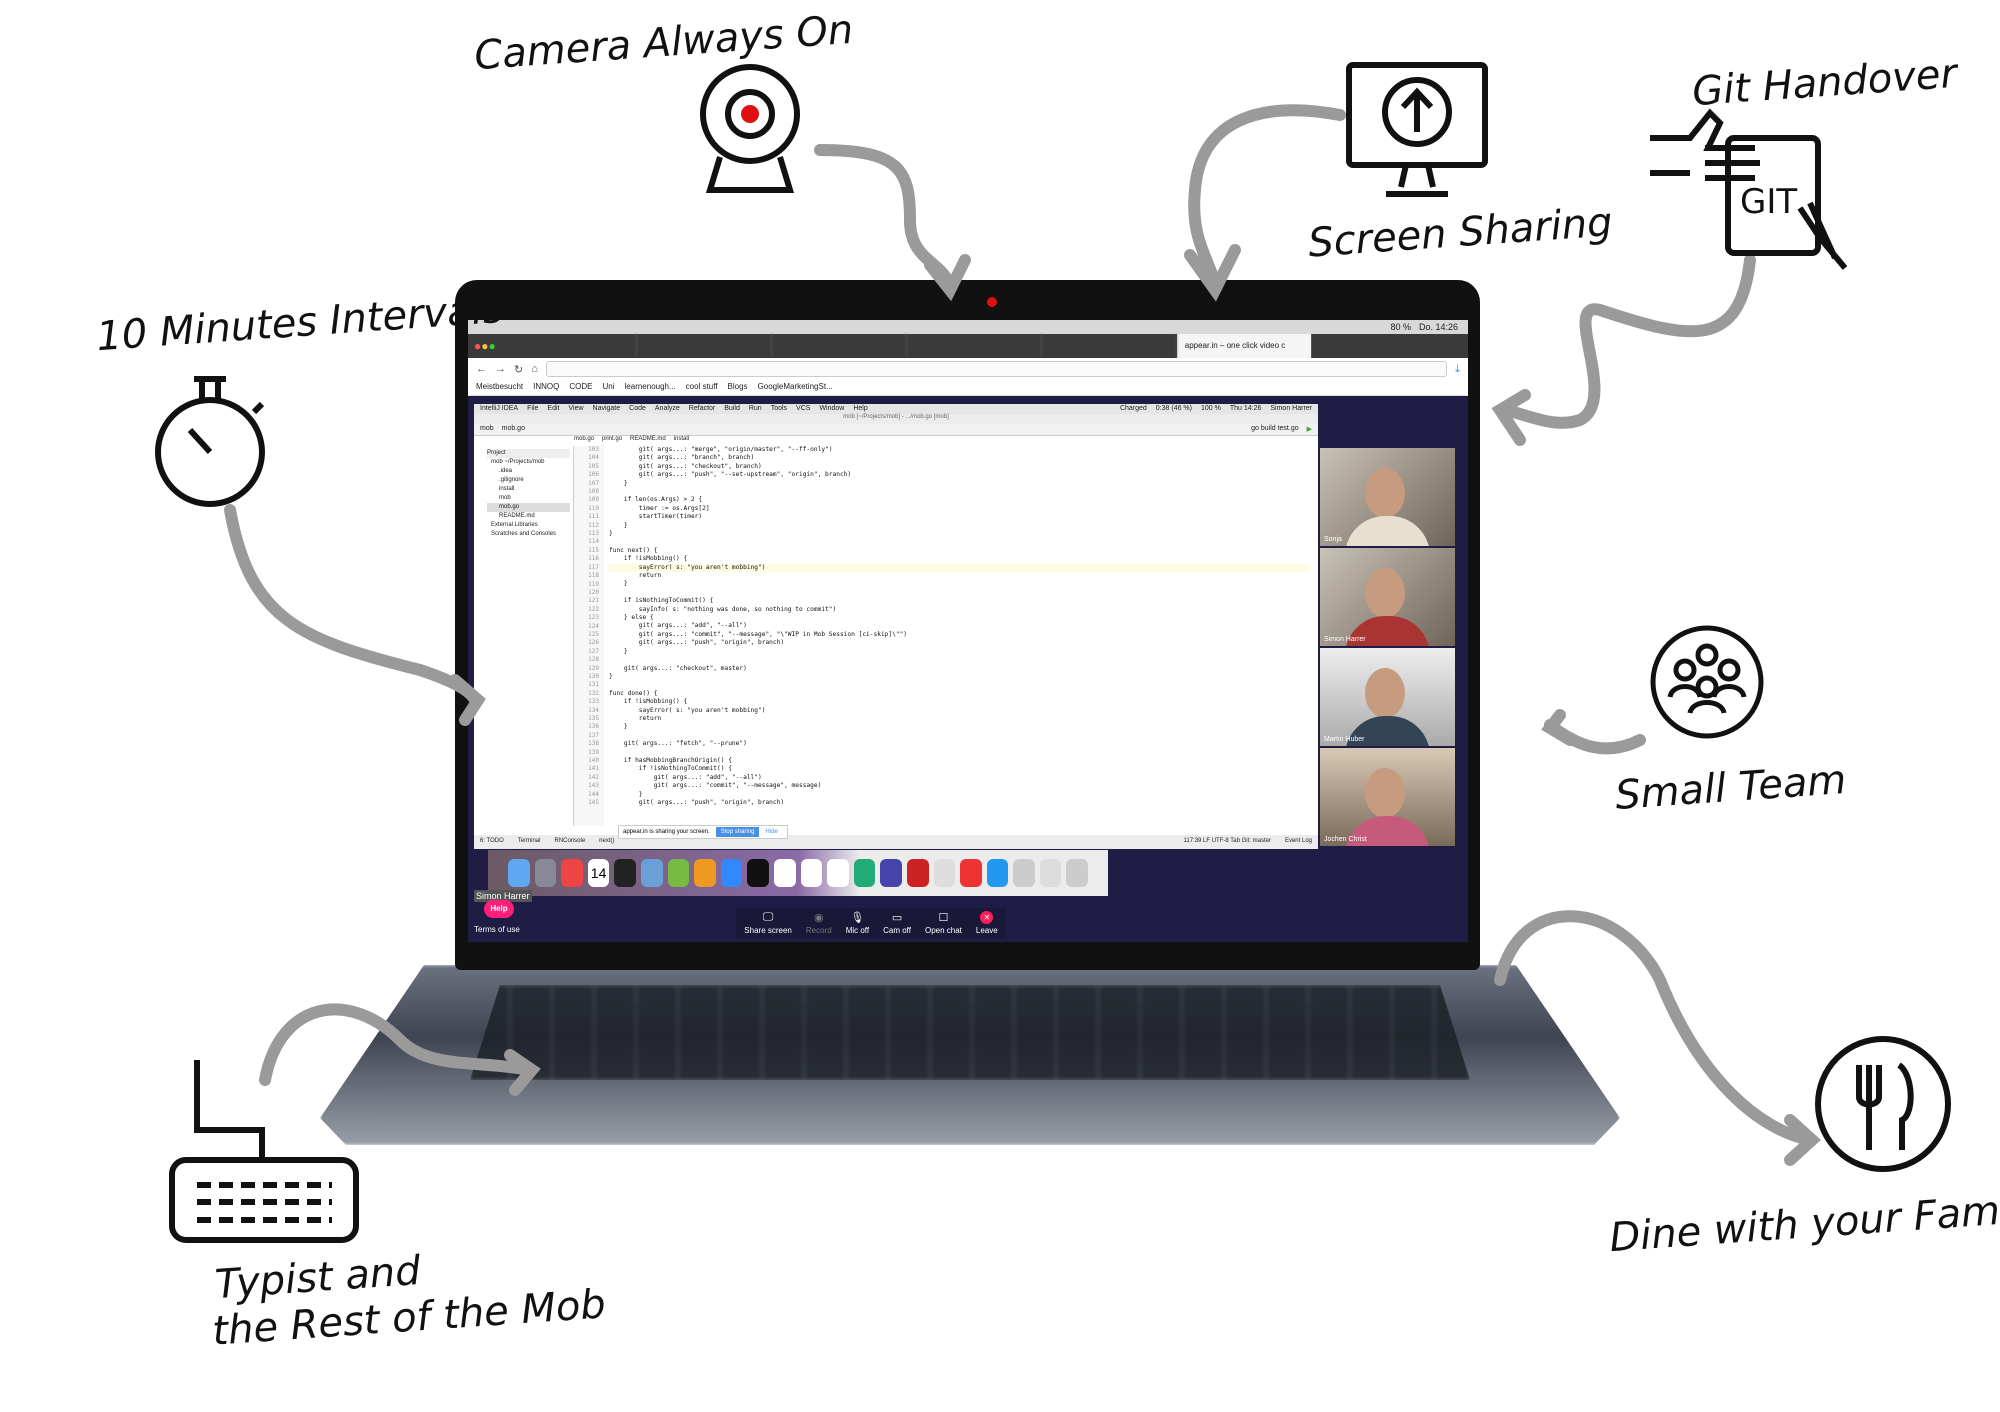 This screenshot has width=2000, height=1412. What do you see at coordinates (892, 223) in the screenshot?
I see `arrow-camera` at bounding box center [892, 223].